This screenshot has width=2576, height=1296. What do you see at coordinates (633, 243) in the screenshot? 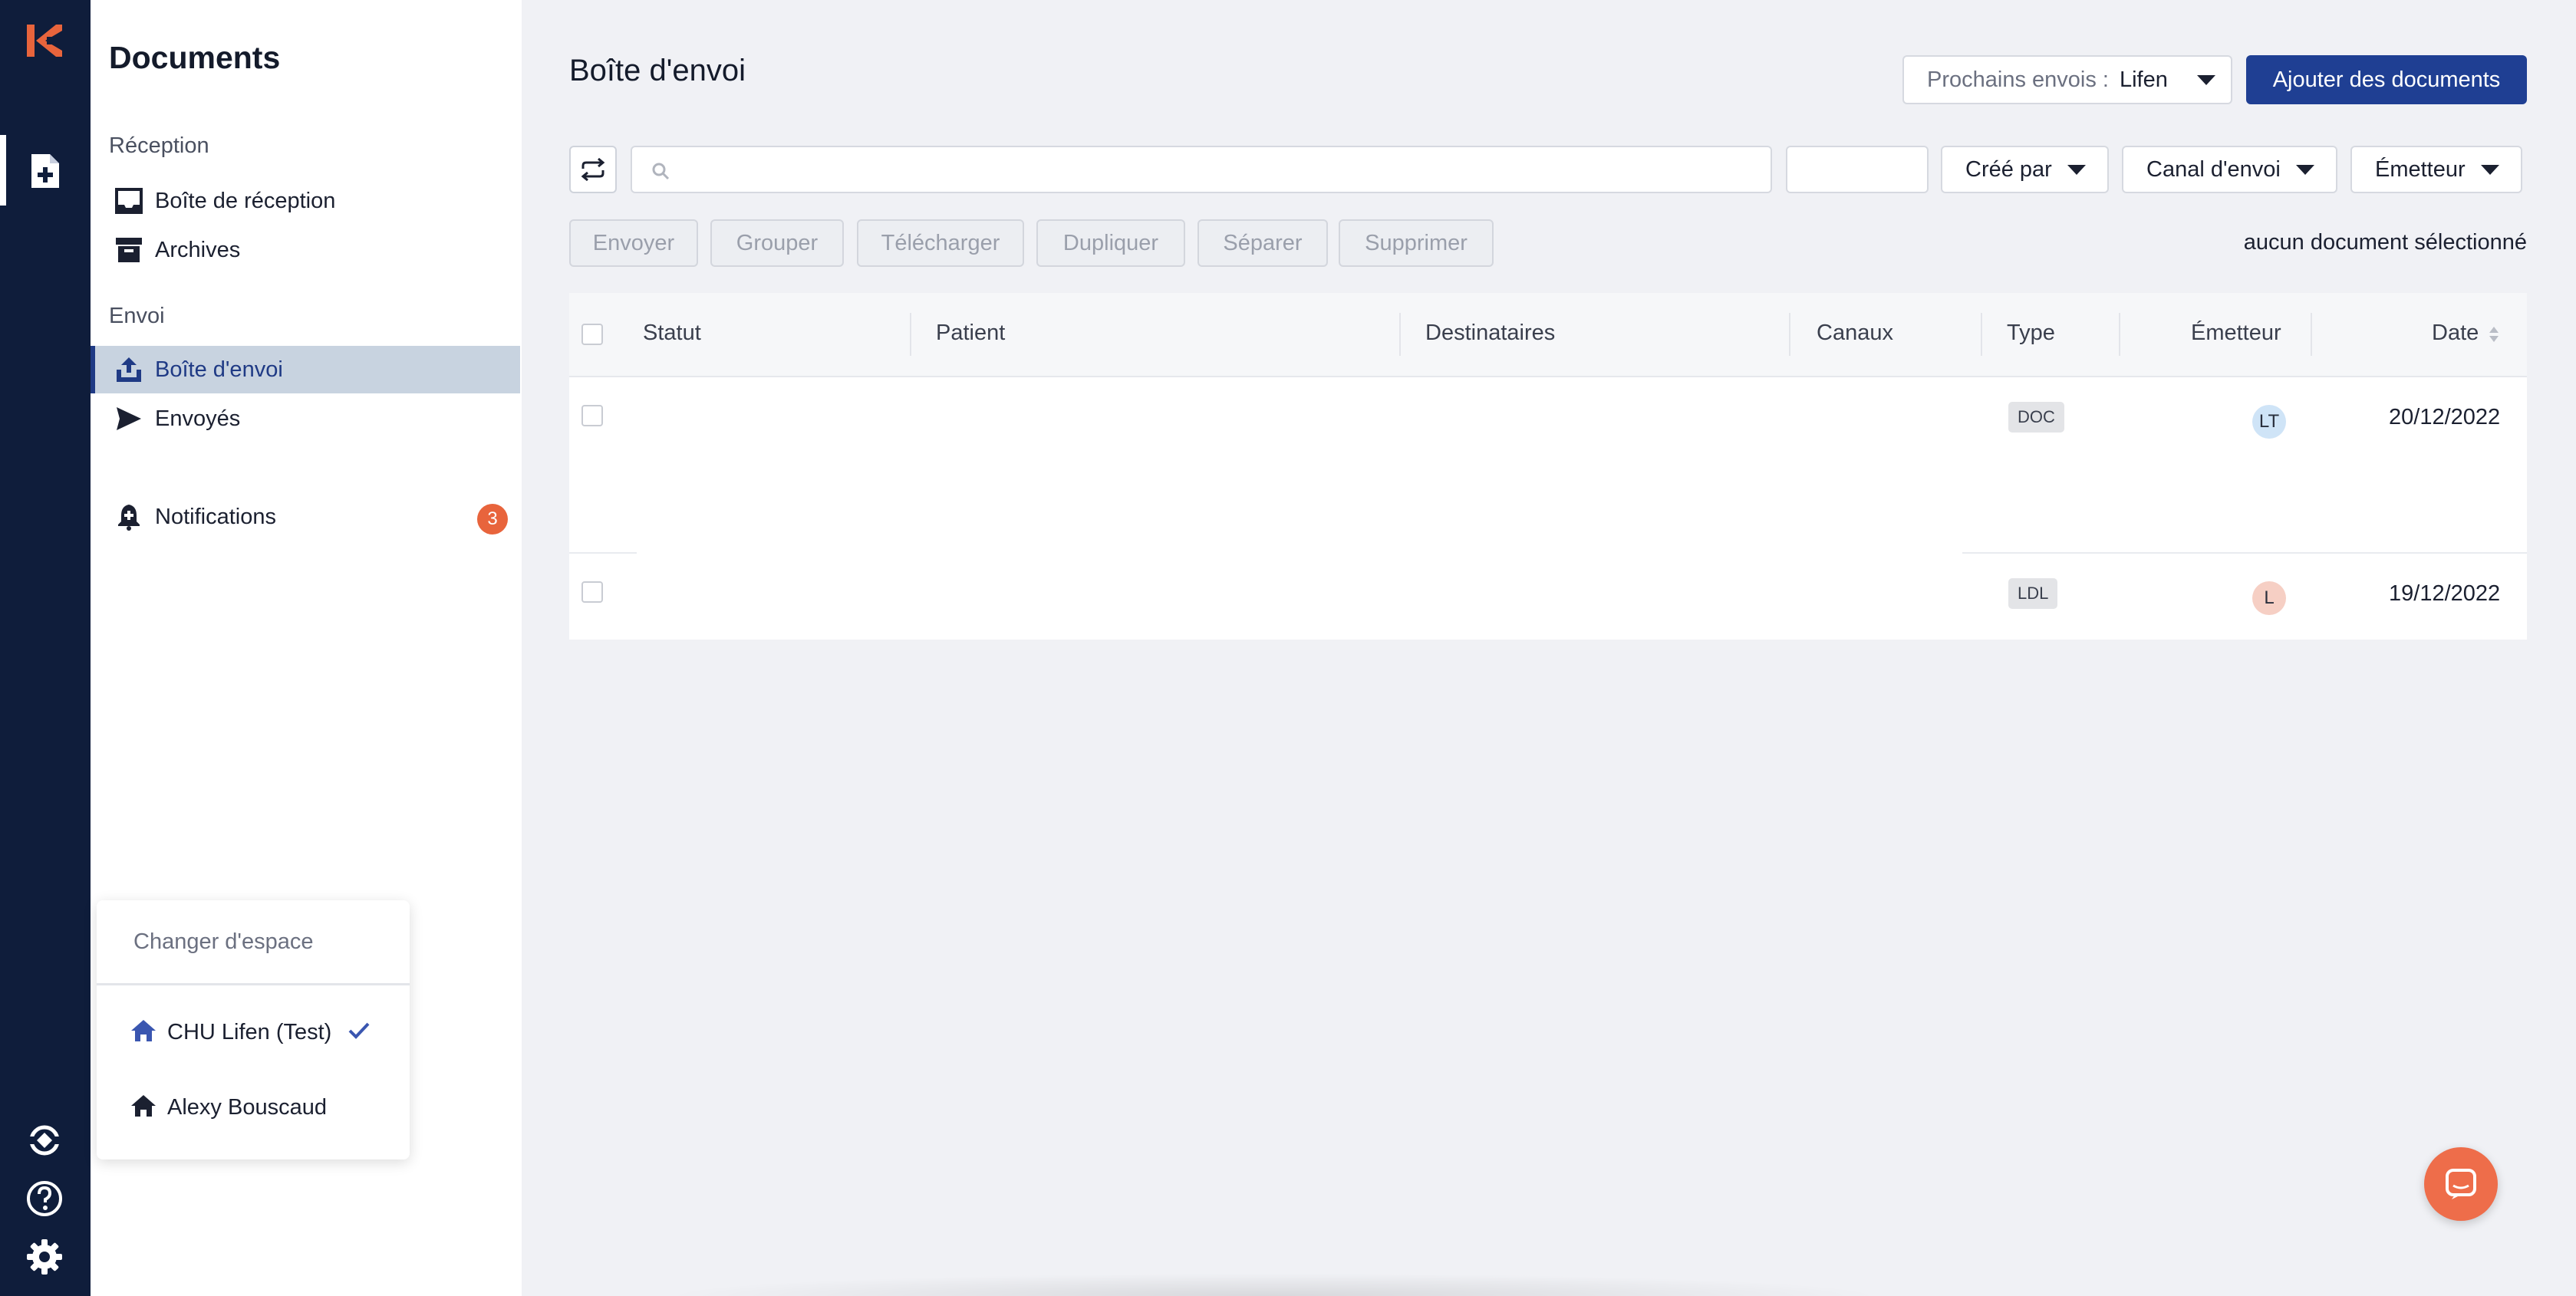
I see `send-button: Envoyer` at bounding box center [633, 243].